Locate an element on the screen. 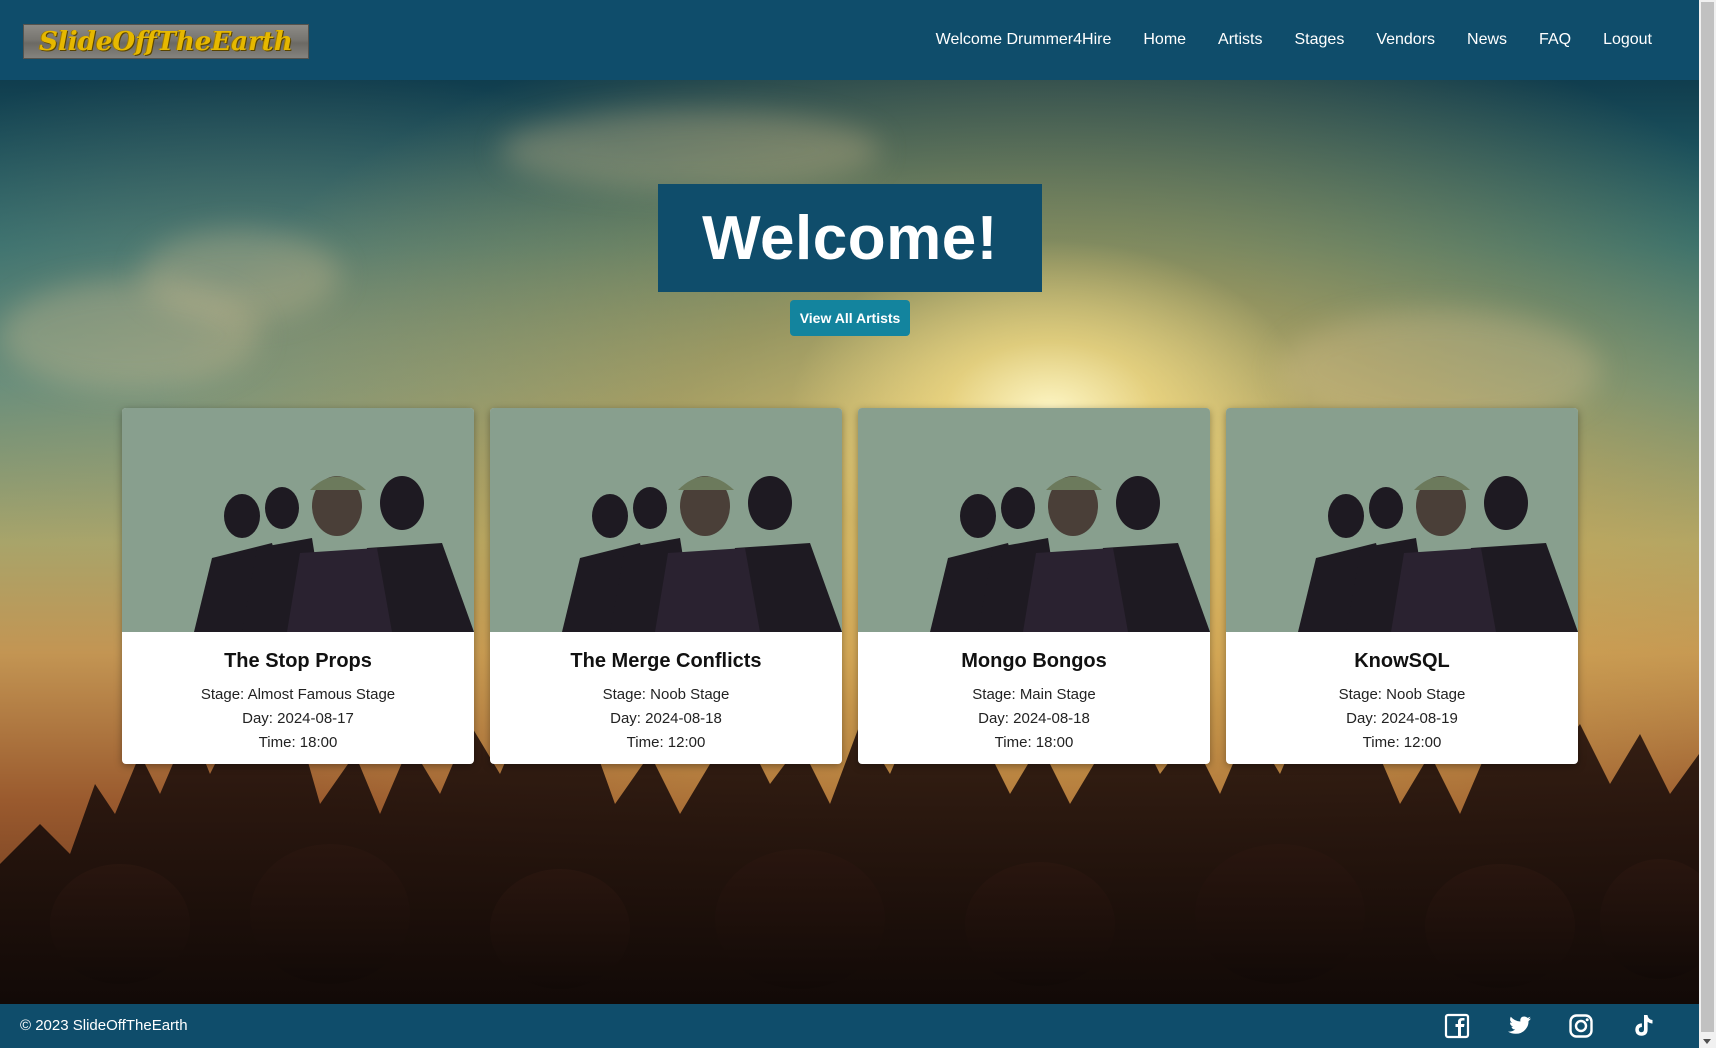 The image size is (1716, 1048). artist-stage: Stage: Main Stage is located at coordinates (1034, 694).